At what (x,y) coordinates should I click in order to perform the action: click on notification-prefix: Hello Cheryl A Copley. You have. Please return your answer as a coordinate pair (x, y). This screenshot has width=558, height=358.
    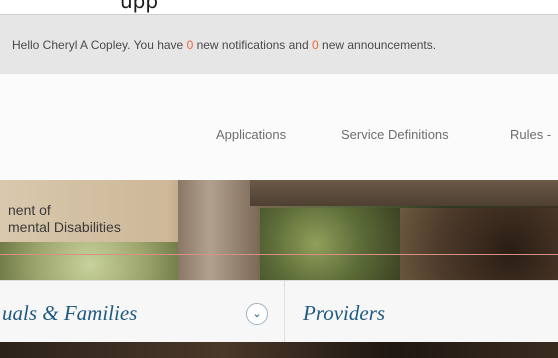
    Looking at the image, I should click on (99, 45).